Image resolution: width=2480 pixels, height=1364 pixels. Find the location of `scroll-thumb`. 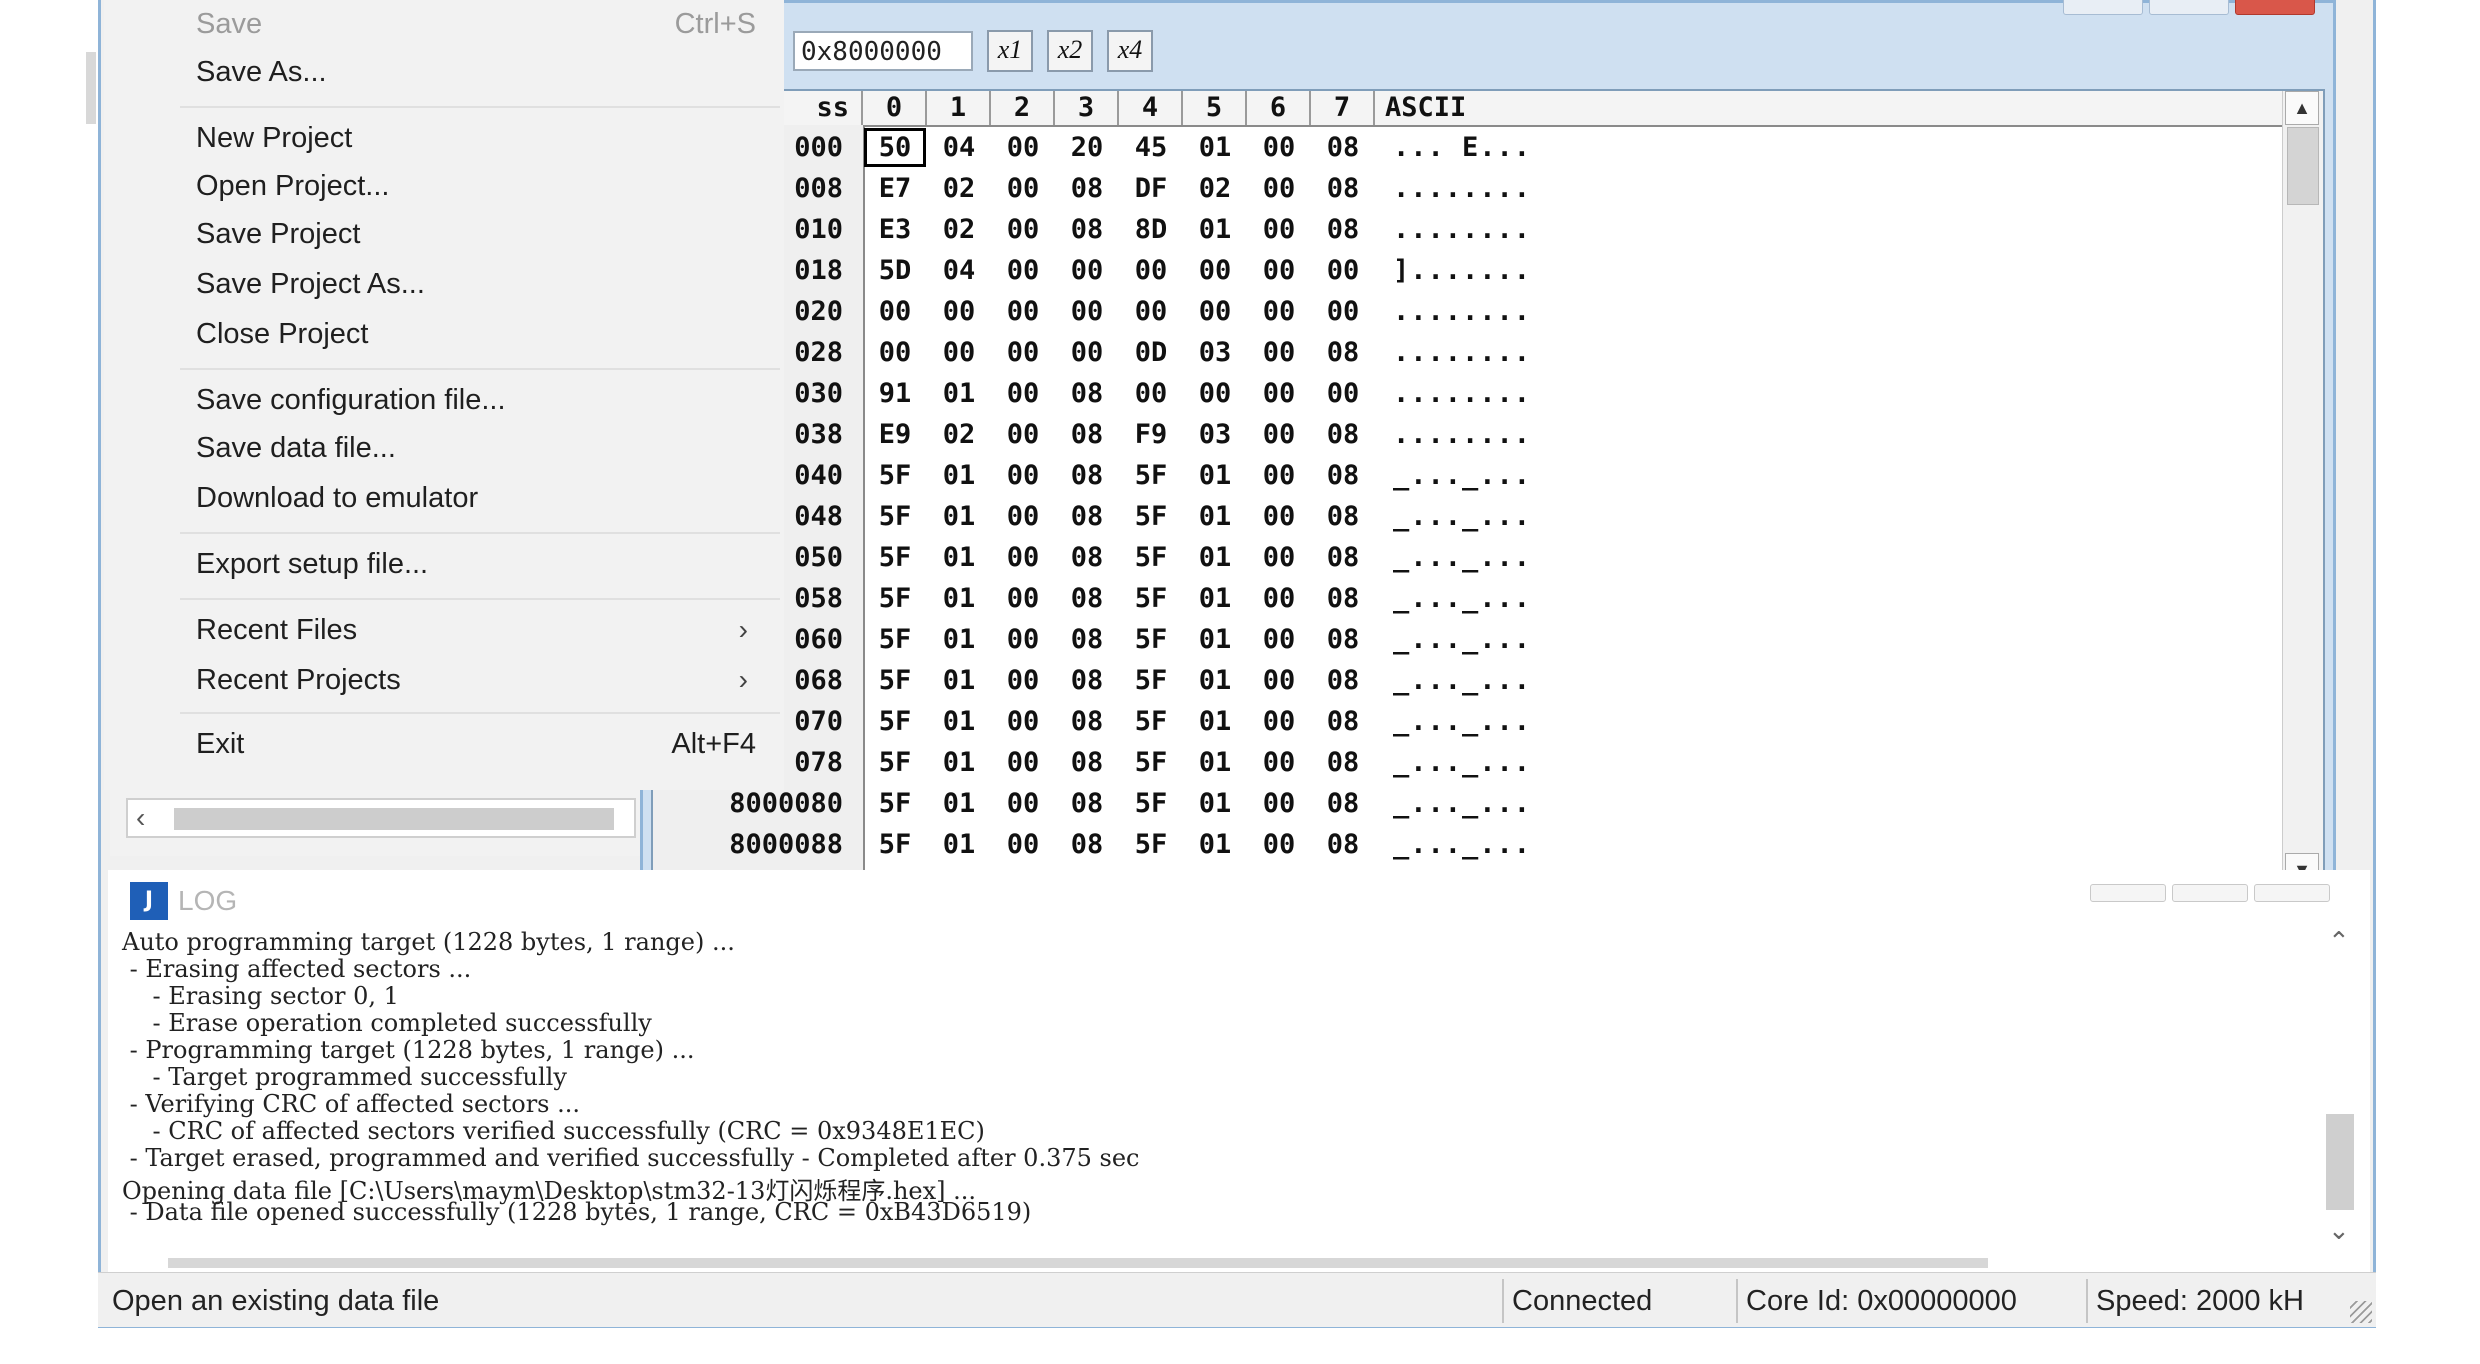

scroll-thumb is located at coordinates (2303, 166).